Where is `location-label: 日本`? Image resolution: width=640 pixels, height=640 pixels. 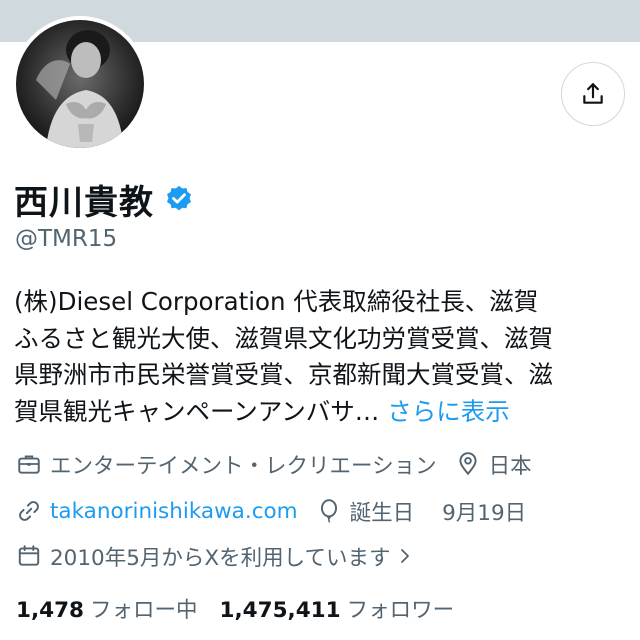
location-label: 日本 is located at coordinates (510, 466).